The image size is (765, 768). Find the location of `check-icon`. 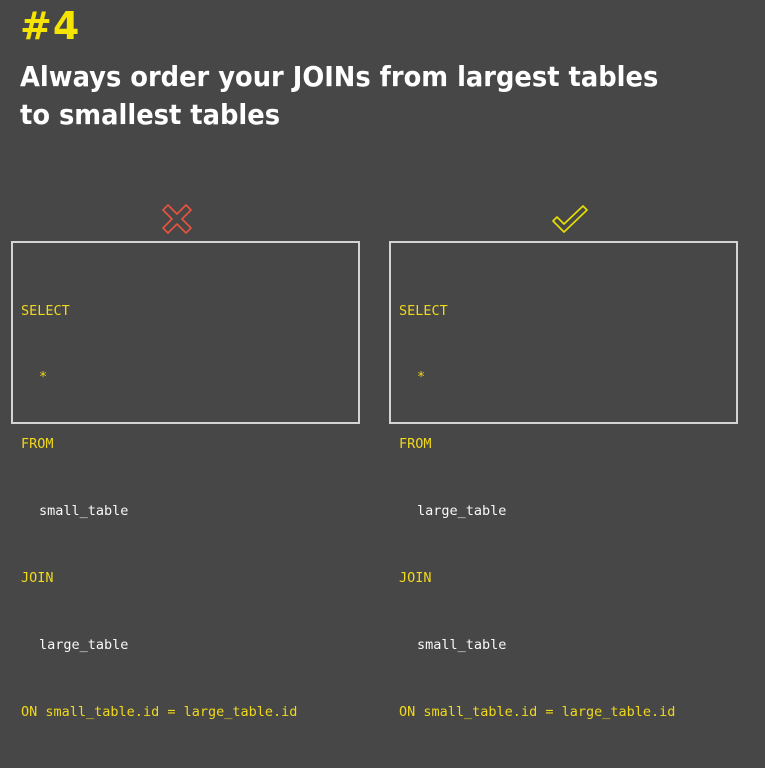

check-icon is located at coordinates (570, 219).